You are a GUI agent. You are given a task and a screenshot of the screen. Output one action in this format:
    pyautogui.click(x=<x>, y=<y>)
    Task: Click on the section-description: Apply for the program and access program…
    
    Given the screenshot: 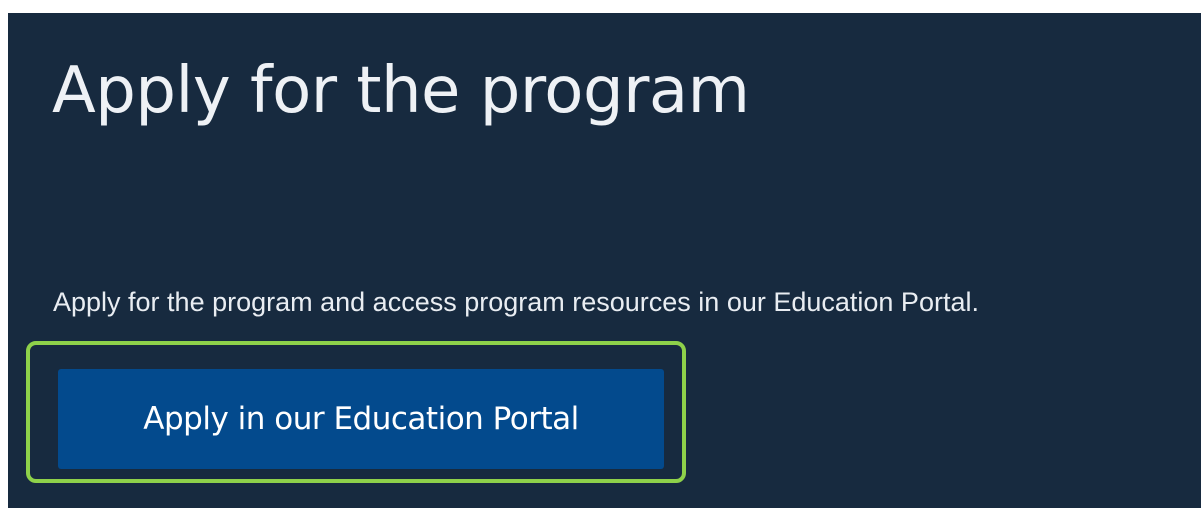 What is the action you would take?
    pyautogui.click(x=516, y=302)
    